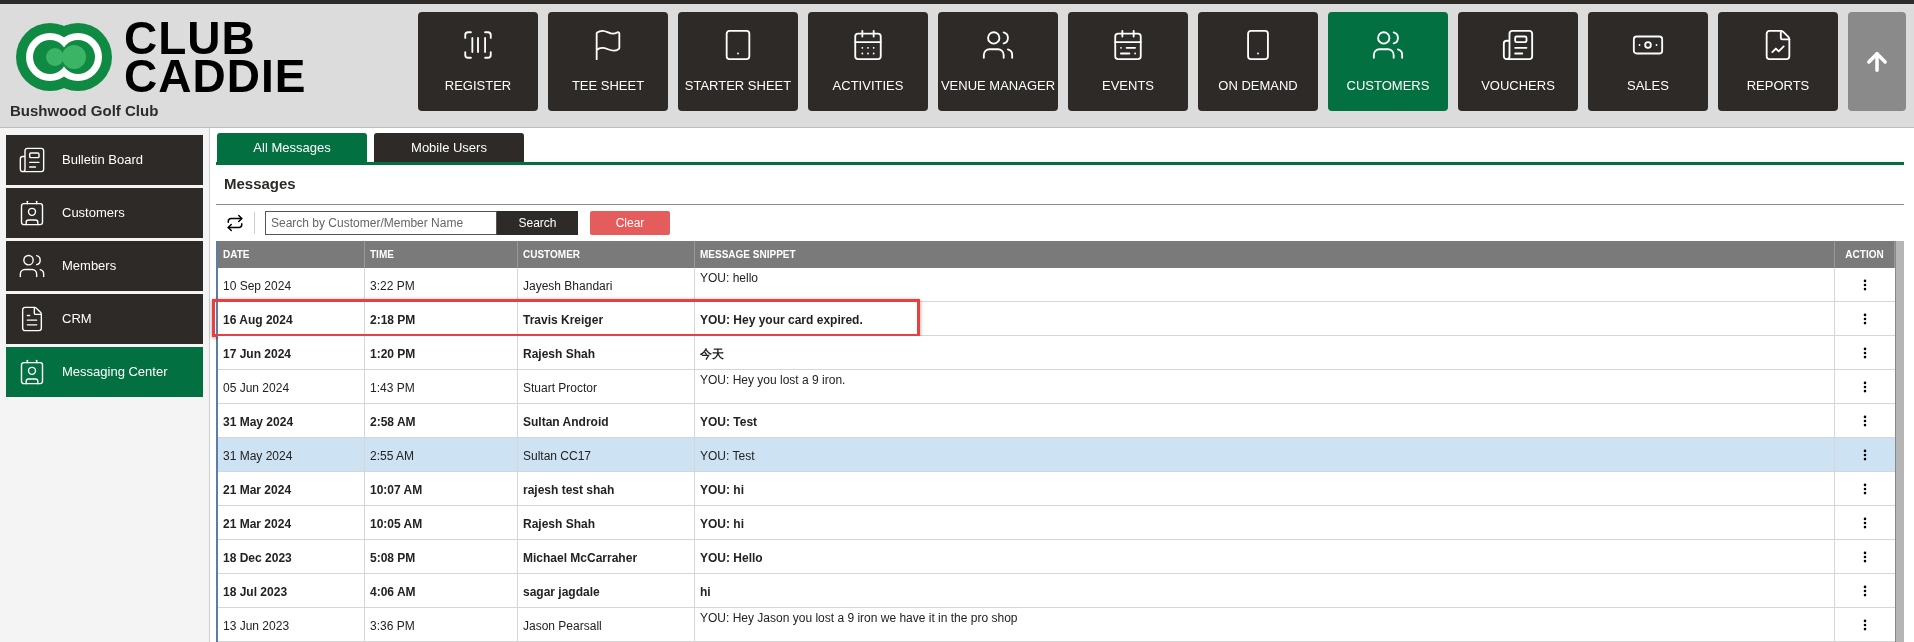  What do you see at coordinates (1265, 318) in the screenshot?
I see `message-snippet: YOU: Hey your card expired.` at bounding box center [1265, 318].